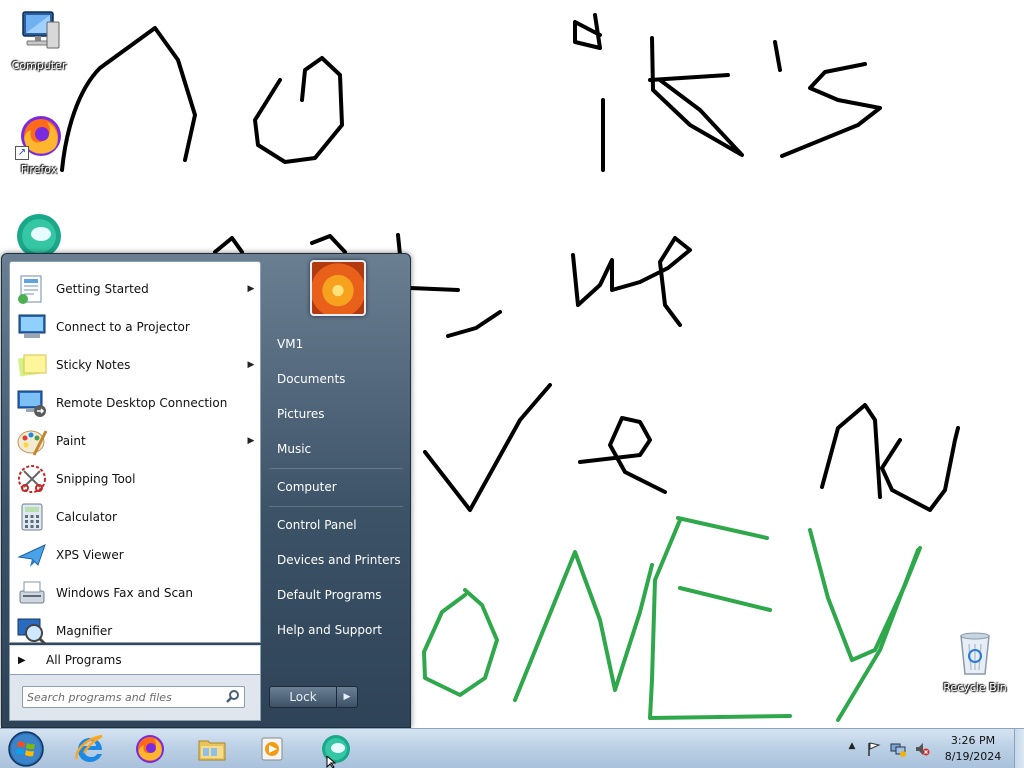 Image resolution: width=1024 pixels, height=768 pixels. Describe the element at coordinates (973, 749) in the screenshot. I see `clock: 3:26 PM 8/19/2024` at that location.